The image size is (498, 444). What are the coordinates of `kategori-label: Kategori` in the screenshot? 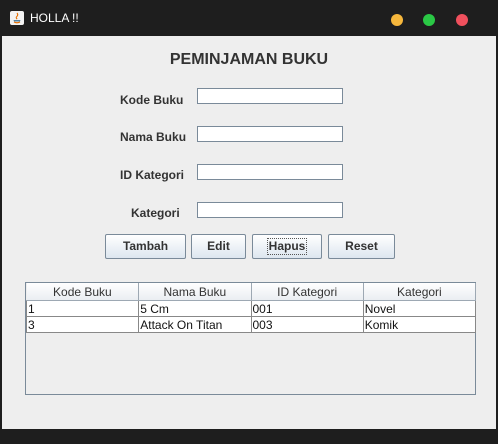 It's located at (155, 213).